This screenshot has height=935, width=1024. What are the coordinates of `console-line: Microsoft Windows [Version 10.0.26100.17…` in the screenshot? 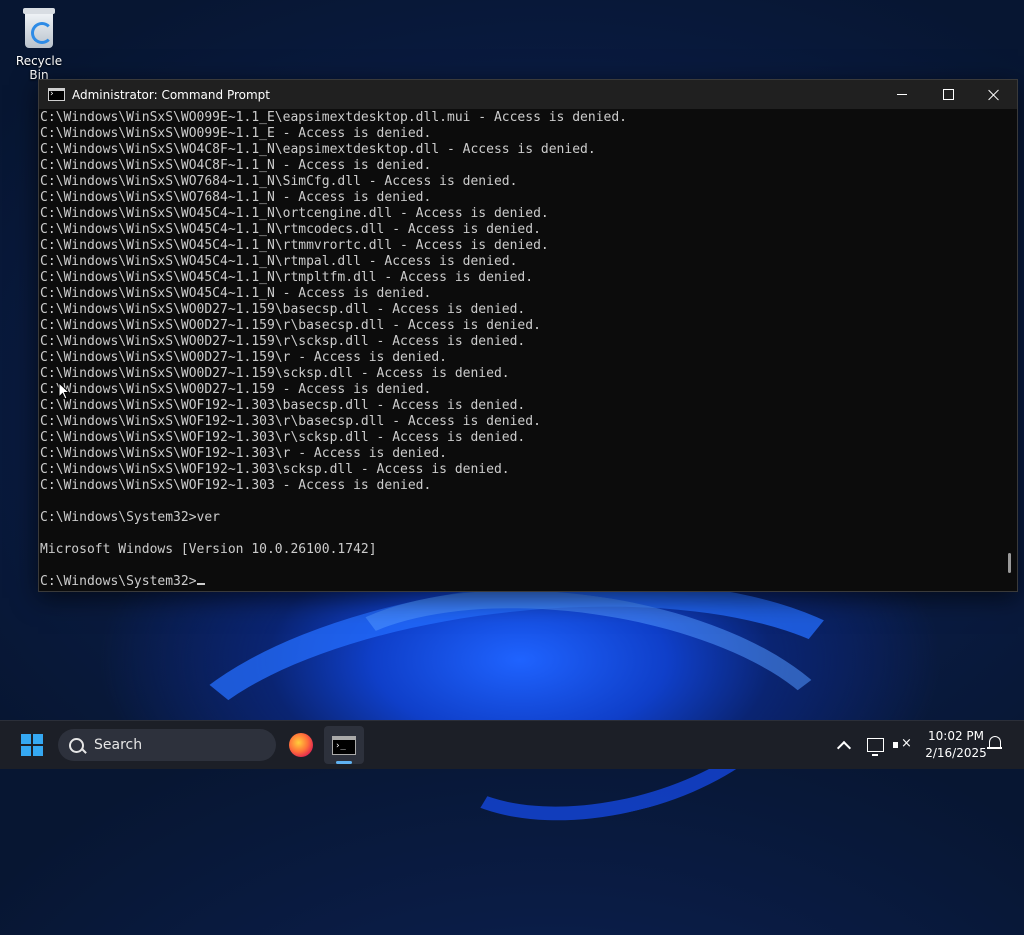 It's located at (208, 549).